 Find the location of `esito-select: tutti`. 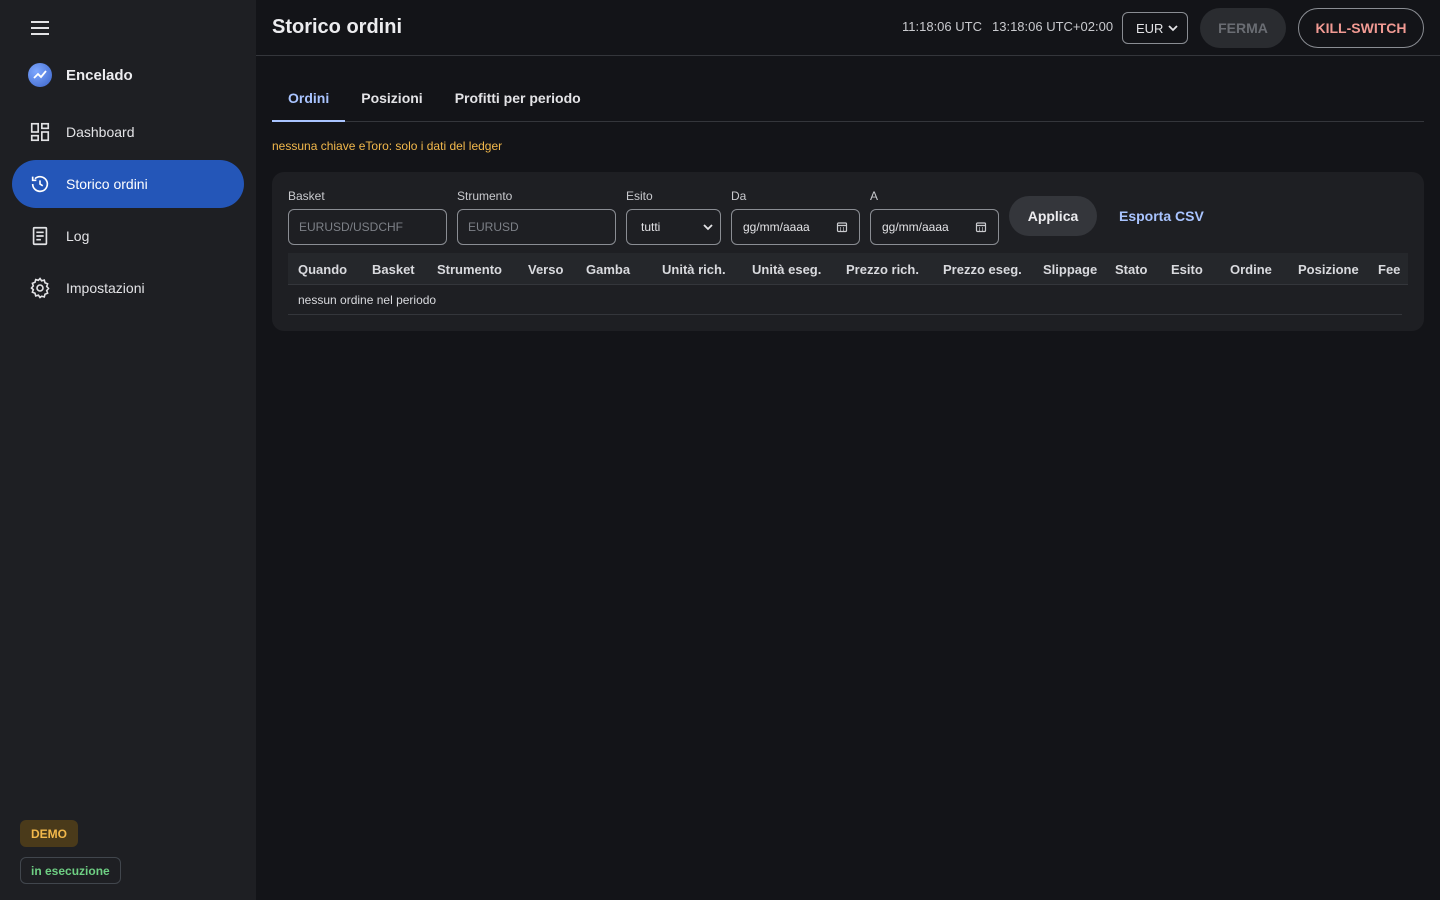

esito-select: tutti is located at coordinates (673, 227).